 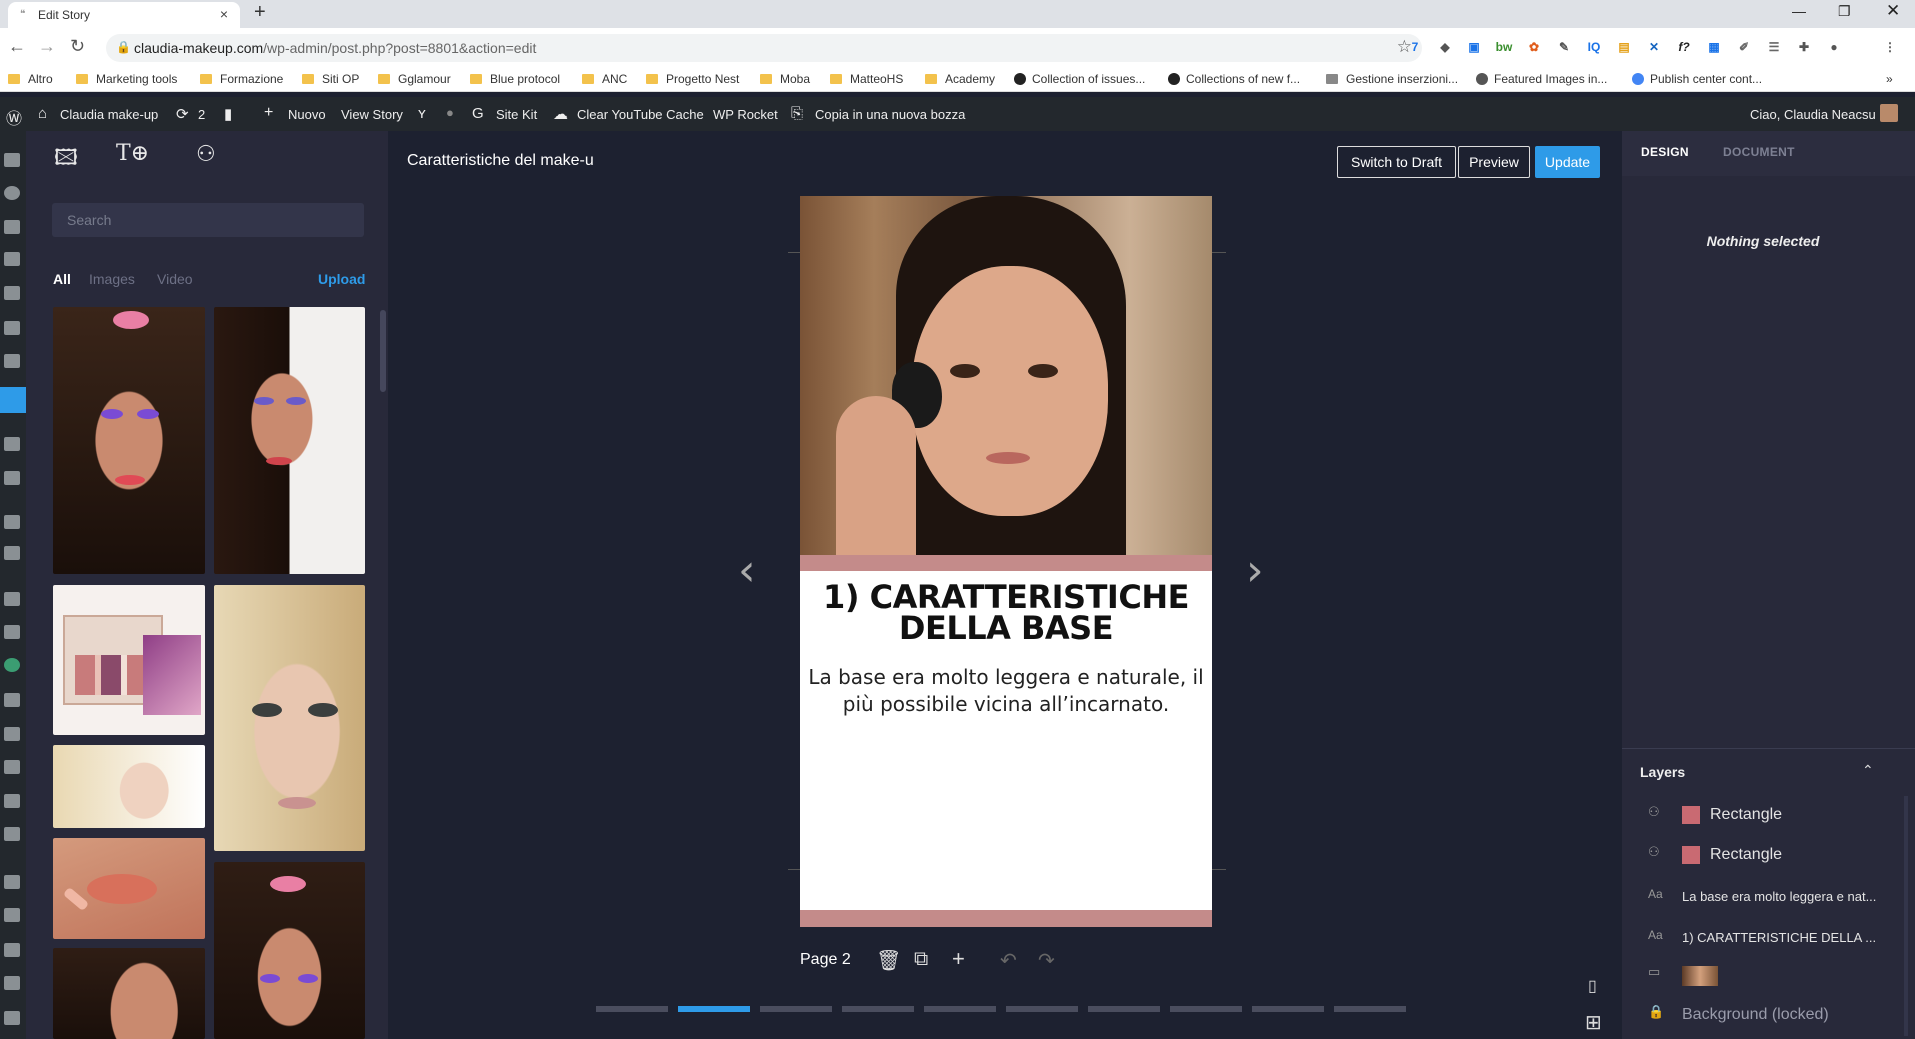 I want to click on tools-icon, so click(x=12, y=734).